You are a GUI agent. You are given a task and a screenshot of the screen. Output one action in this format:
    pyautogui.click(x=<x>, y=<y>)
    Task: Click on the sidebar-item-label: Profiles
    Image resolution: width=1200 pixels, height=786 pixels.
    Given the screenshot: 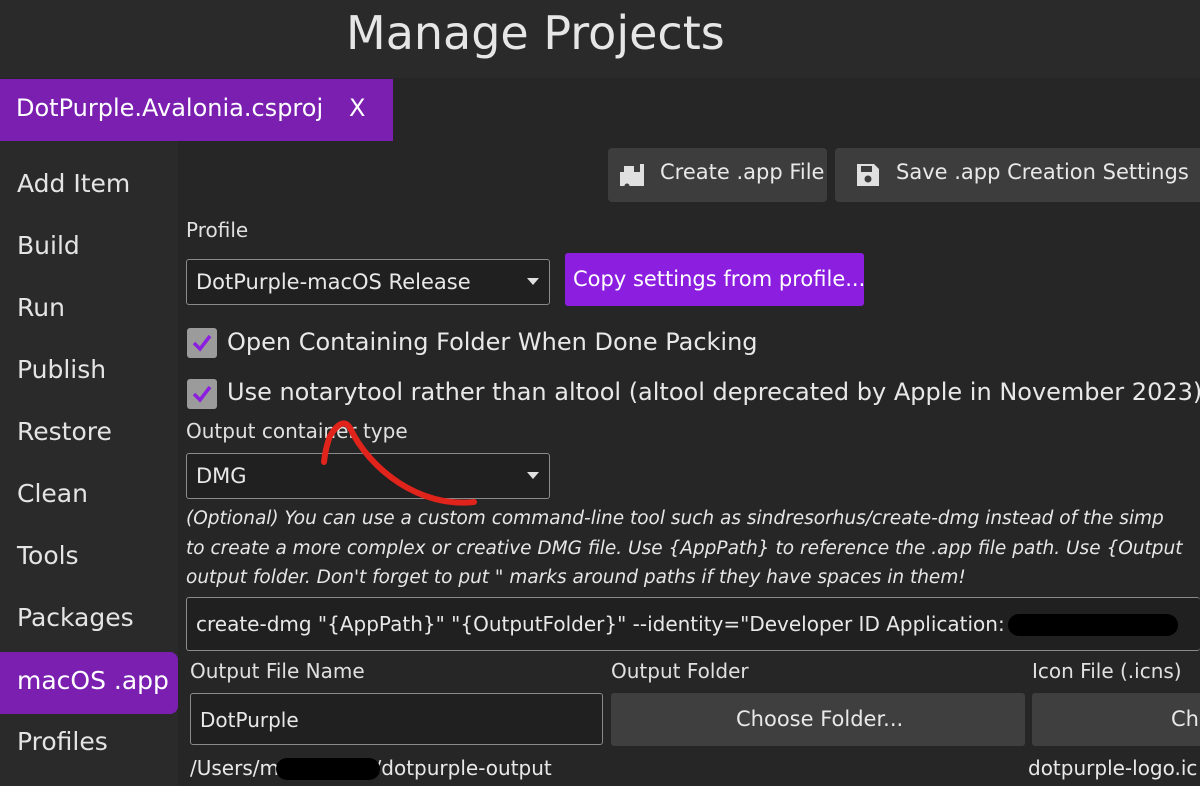 What is the action you would take?
    pyautogui.click(x=62, y=741)
    